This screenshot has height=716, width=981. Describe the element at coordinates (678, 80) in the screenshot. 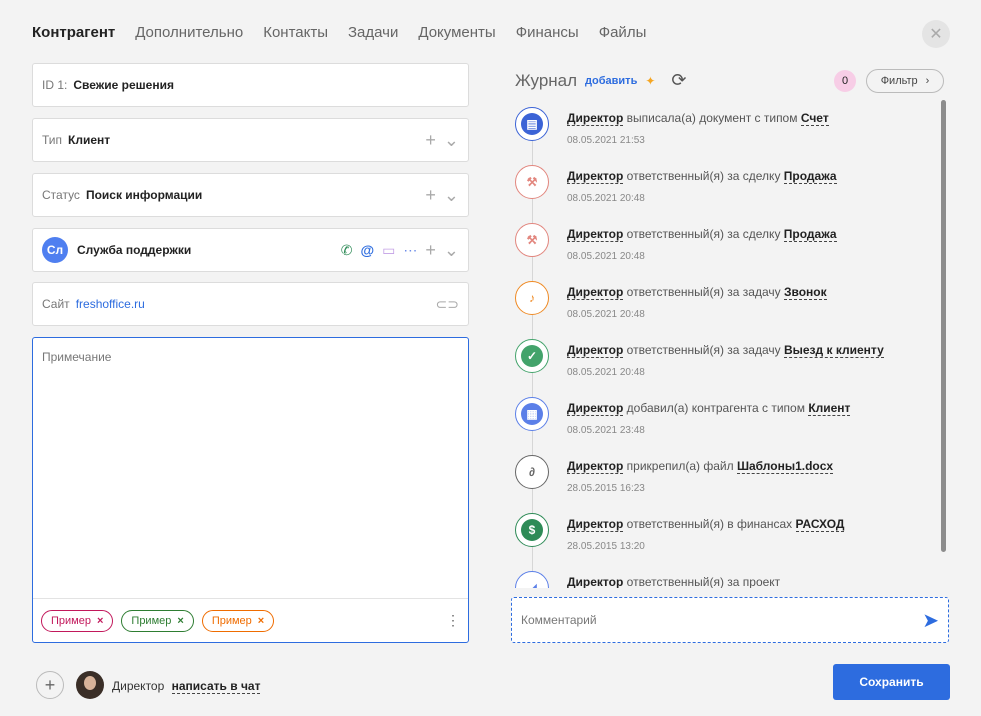

I see `refresh-icon: ⟳` at that location.